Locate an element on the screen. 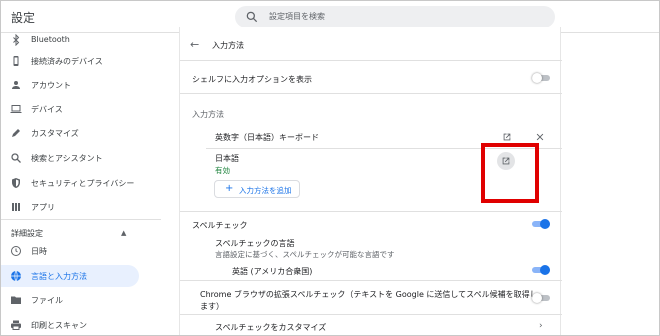  printer-icon is located at coordinates (16, 325).